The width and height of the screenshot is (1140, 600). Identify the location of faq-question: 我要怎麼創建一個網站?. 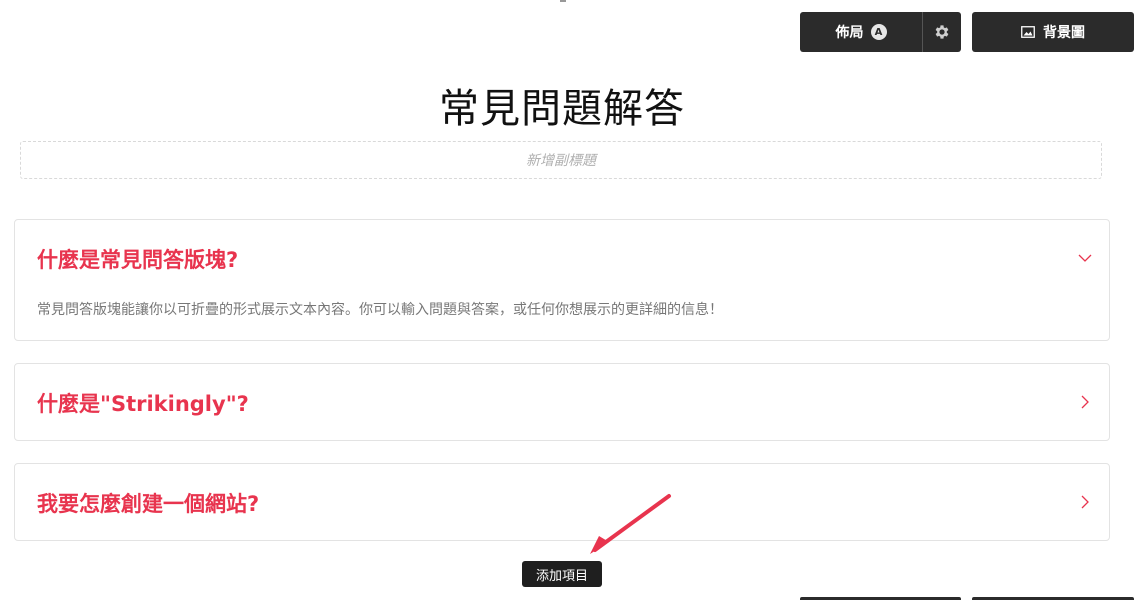
(148, 503).